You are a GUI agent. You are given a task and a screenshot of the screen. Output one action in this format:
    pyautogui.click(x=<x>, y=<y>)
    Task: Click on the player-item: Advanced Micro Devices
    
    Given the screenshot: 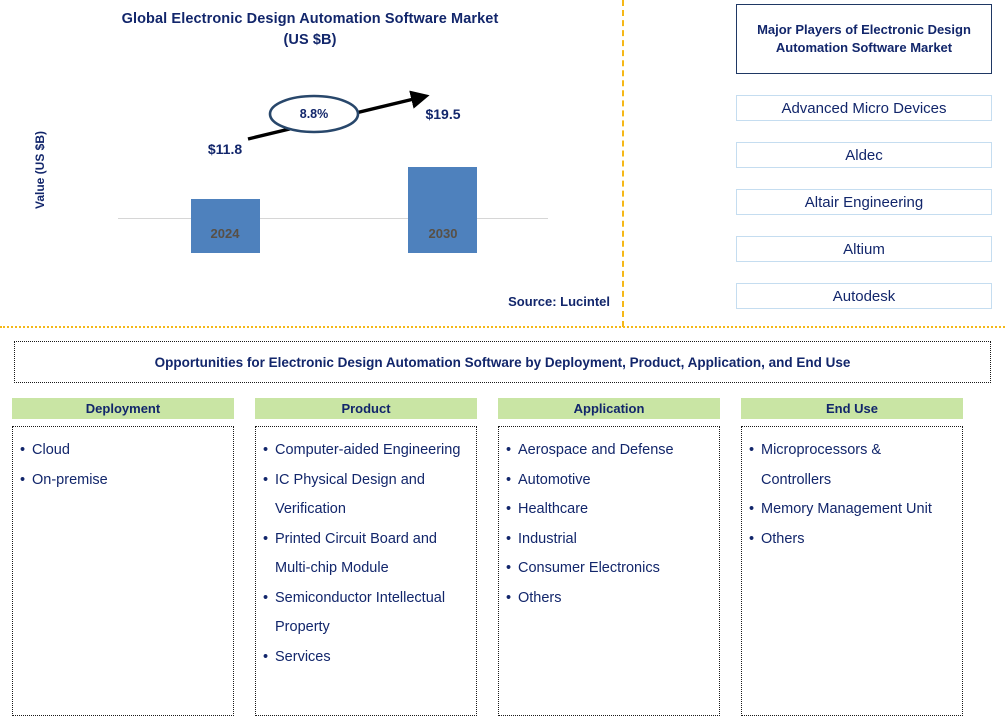 What is the action you would take?
    pyautogui.click(x=864, y=108)
    